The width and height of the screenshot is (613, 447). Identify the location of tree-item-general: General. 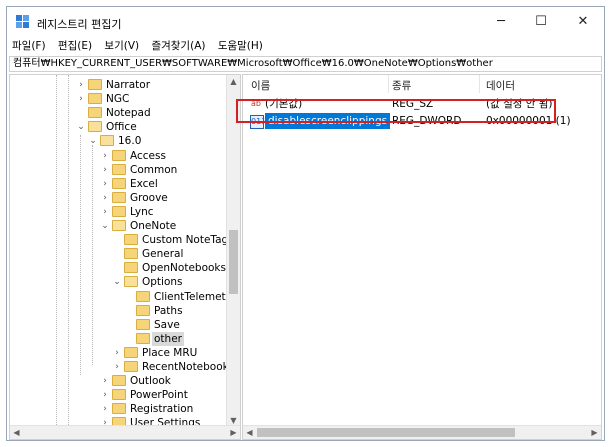
(120, 254).